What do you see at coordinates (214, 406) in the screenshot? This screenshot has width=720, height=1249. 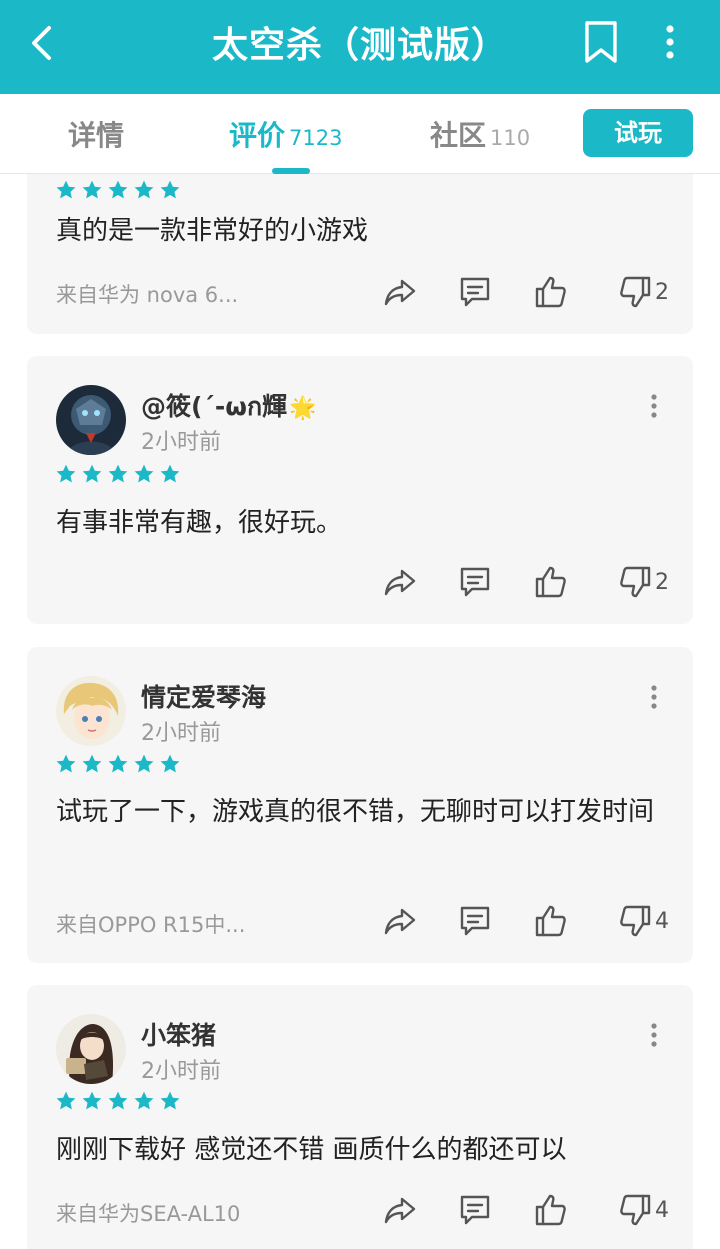 I see `username-text: @筱(´-ωก輝` at bounding box center [214, 406].